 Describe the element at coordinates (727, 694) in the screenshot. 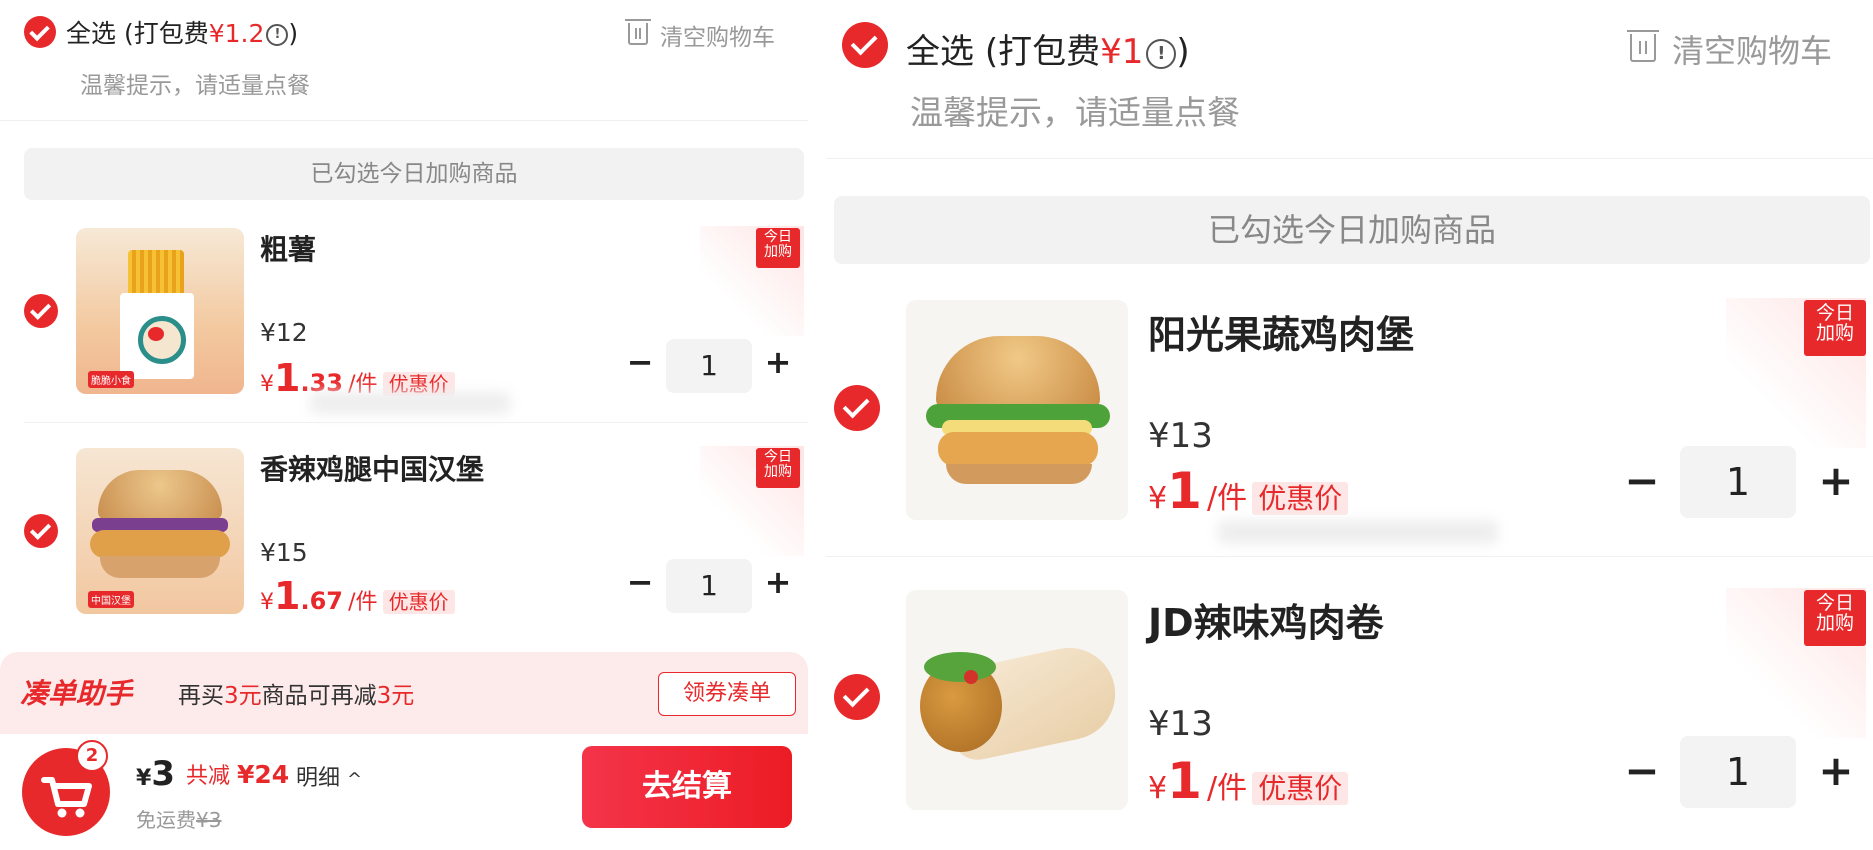

I see `get-coupon-button: 领券凑单` at that location.